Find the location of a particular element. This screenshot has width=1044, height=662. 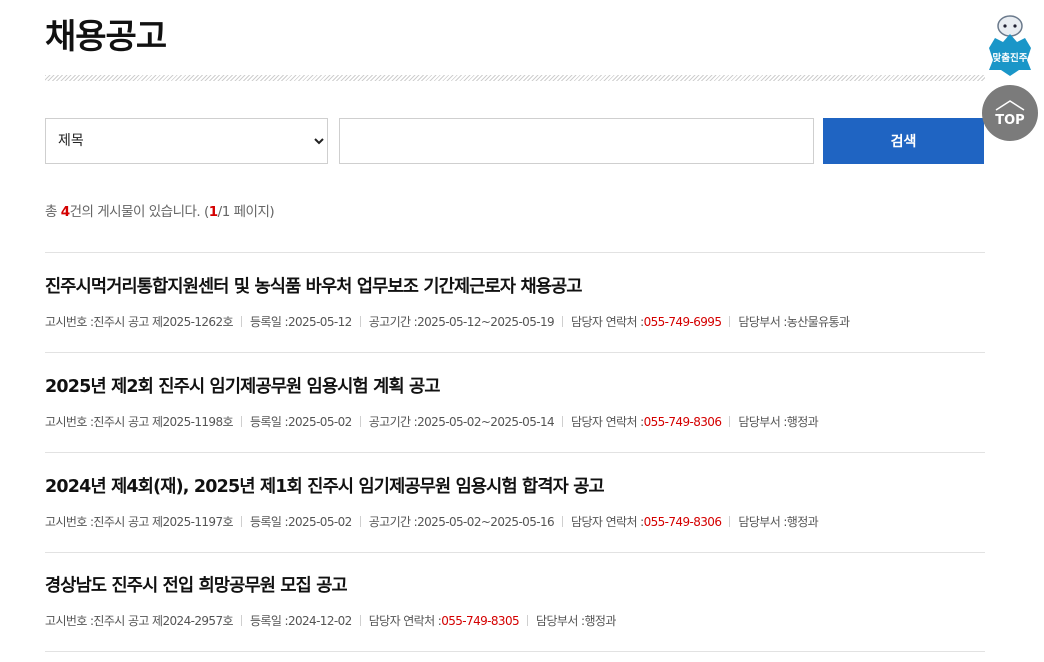

meta-department: 담당부서 : 농산물유통과 is located at coordinates (794, 321).